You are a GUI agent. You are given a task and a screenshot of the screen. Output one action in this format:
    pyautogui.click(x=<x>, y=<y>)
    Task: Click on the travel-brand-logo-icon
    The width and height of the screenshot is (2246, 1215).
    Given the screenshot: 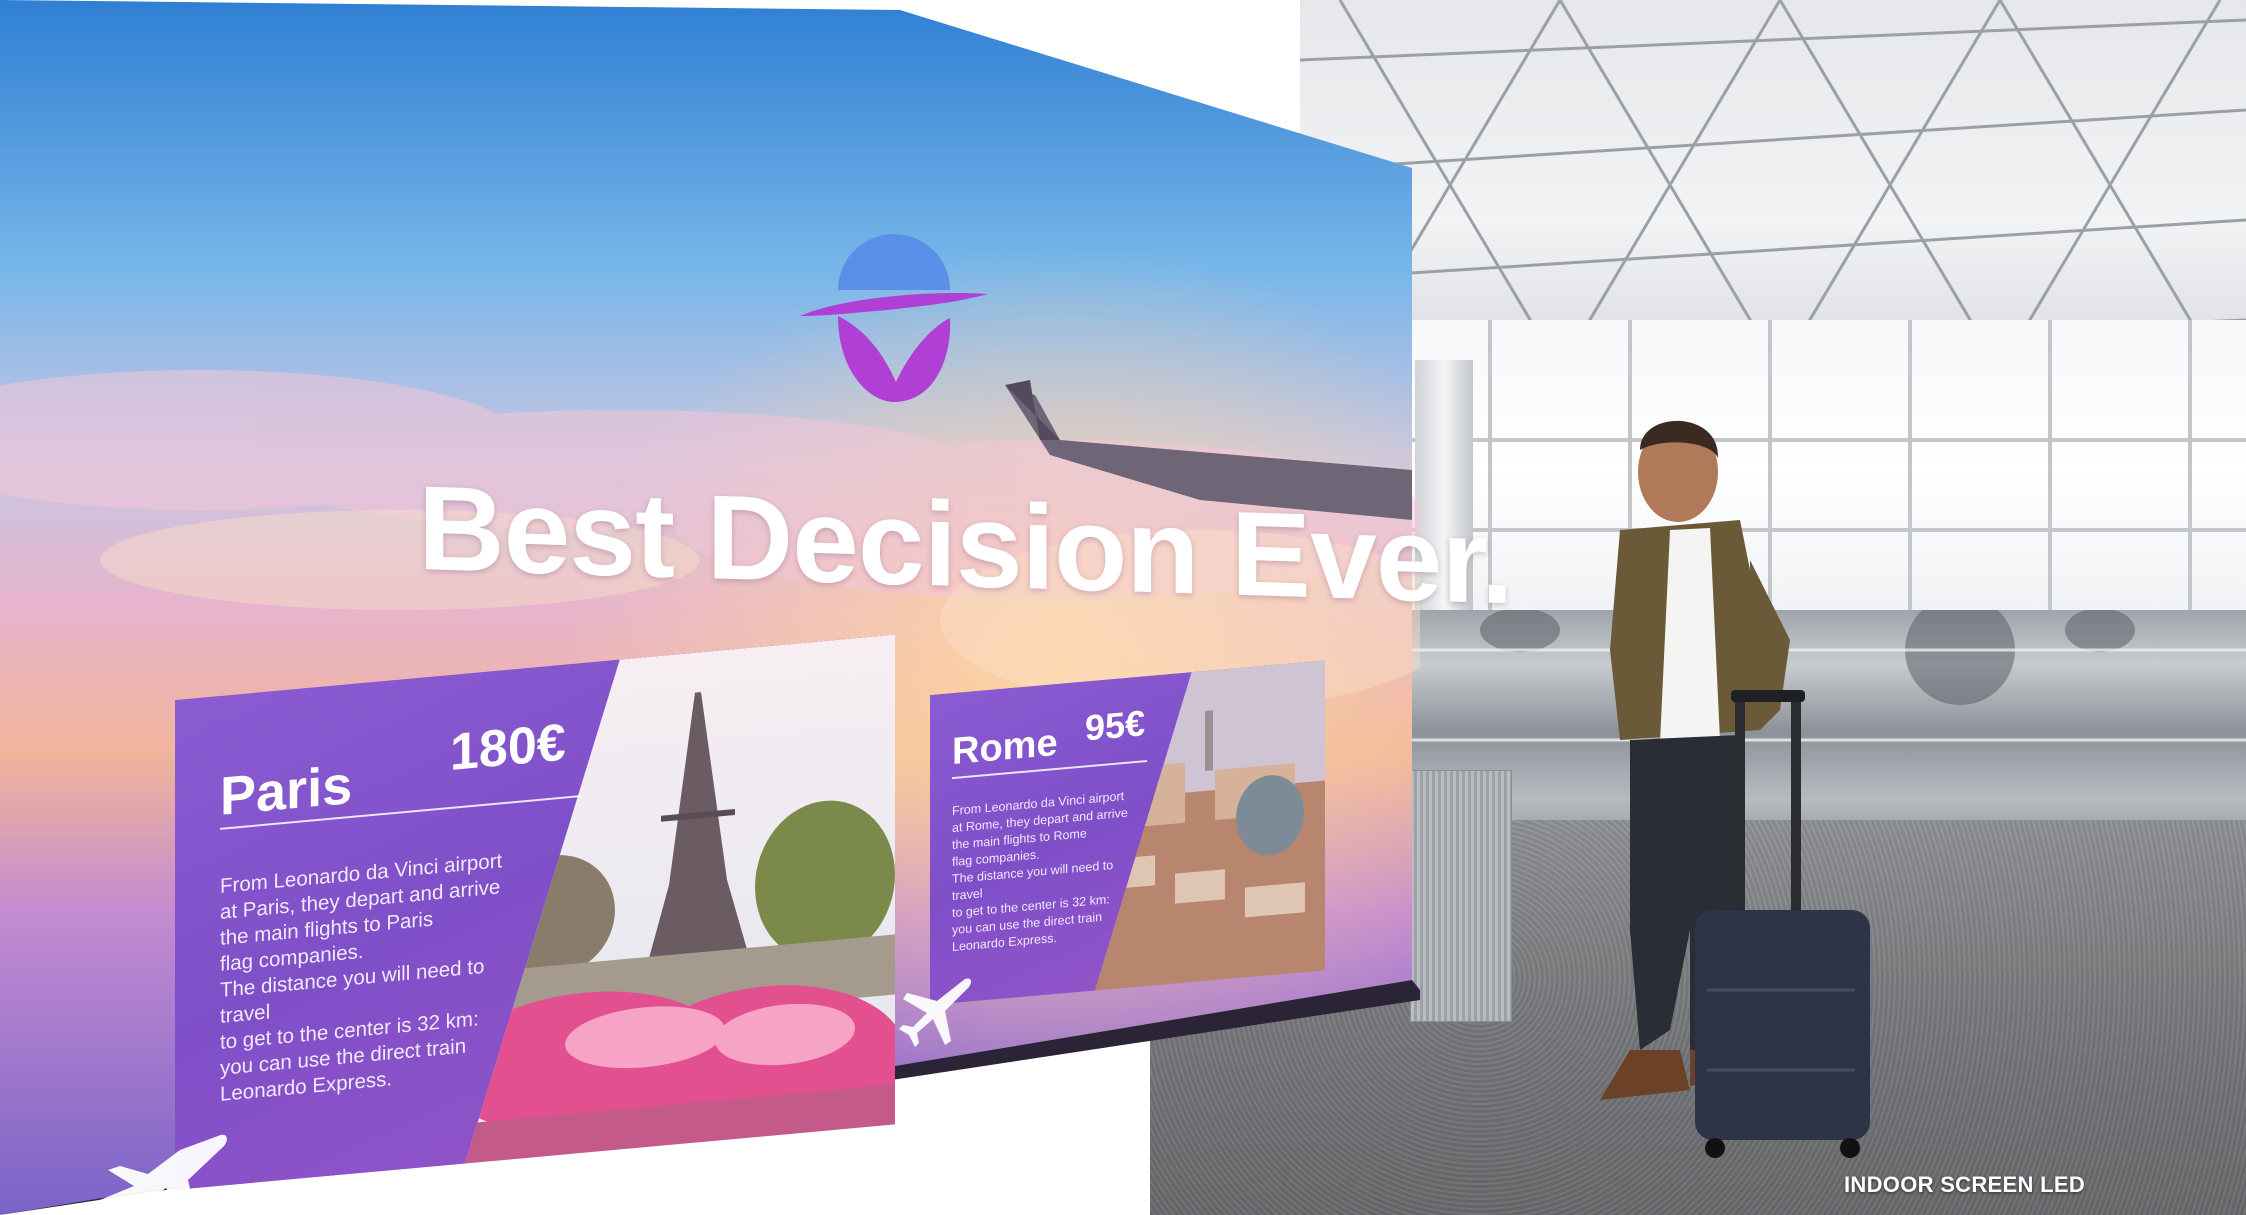 What is the action you would take?
    pyautogui.click(x=894, y=318)
    